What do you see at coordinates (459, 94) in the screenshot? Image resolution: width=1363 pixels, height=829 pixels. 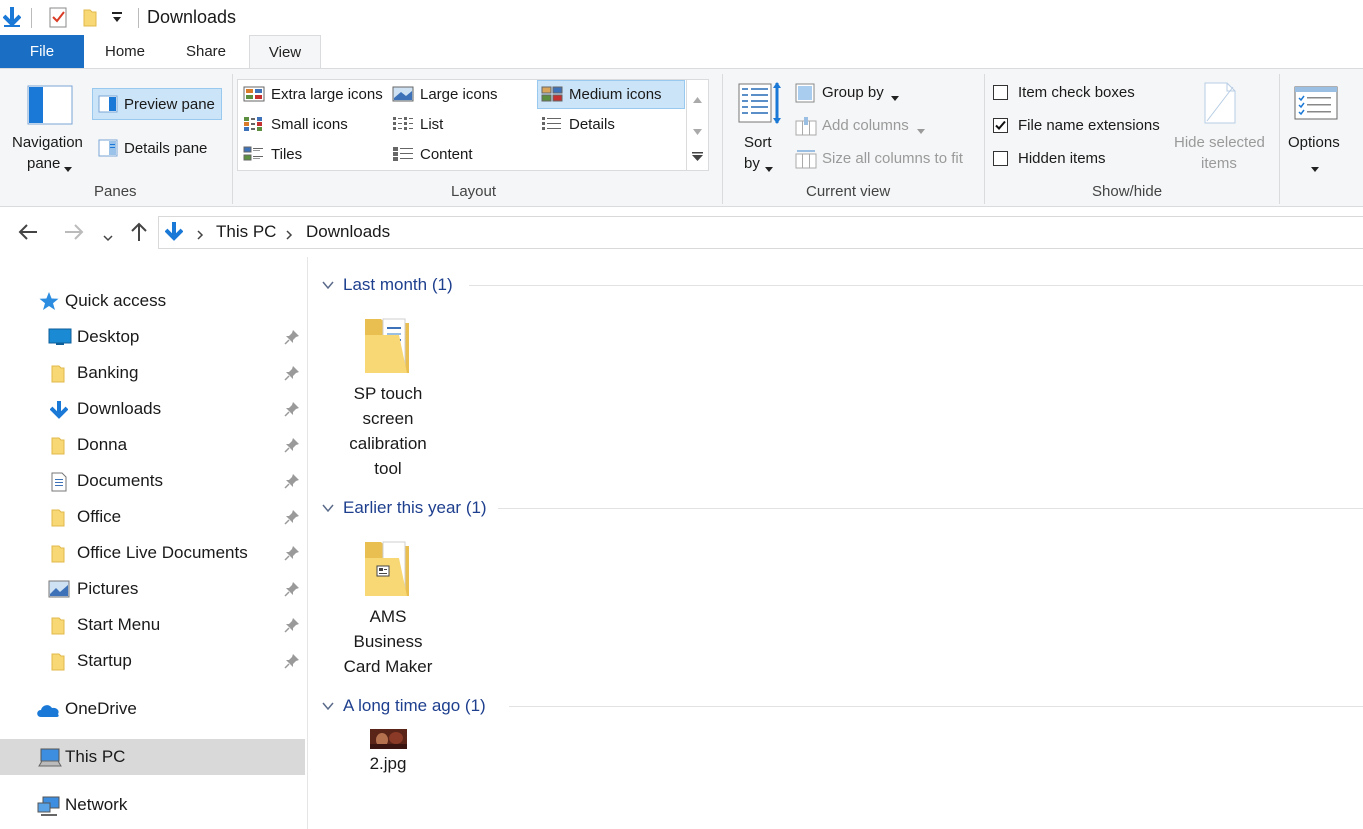 I see `large-icons-option: Large icons` at bounding box center [459, 94].